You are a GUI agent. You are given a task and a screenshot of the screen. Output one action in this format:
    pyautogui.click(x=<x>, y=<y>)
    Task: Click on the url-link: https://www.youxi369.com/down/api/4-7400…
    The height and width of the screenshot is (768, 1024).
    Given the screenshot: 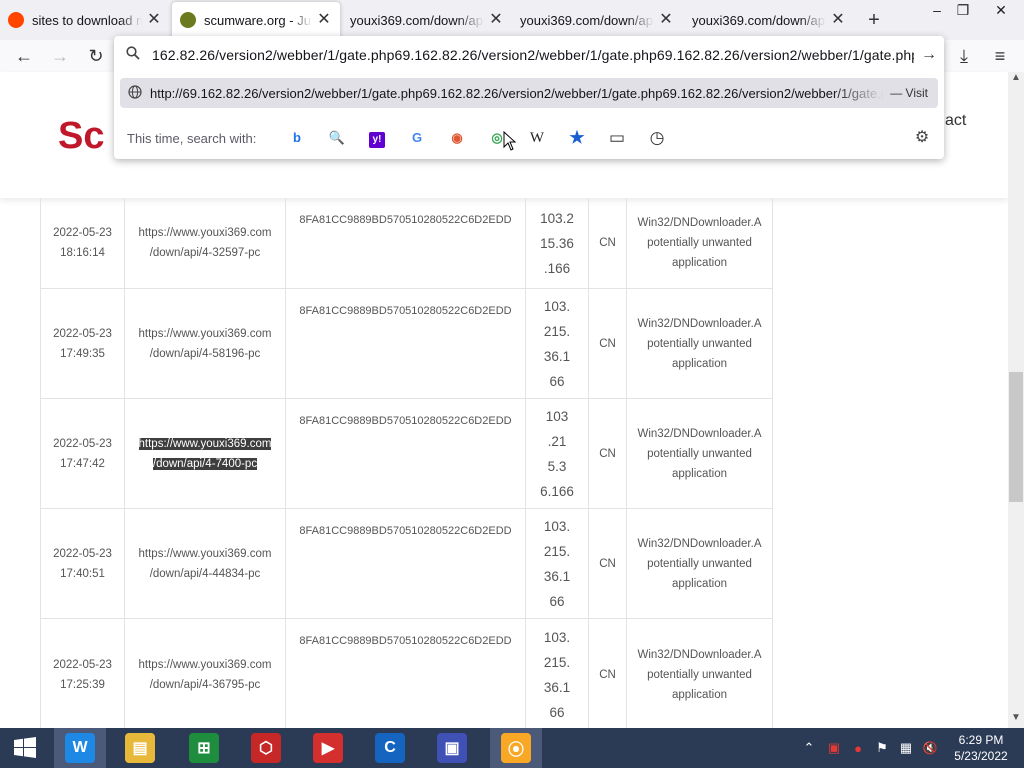 What is the action you would take?
    pyautogui.click(x=205, y=454)
    